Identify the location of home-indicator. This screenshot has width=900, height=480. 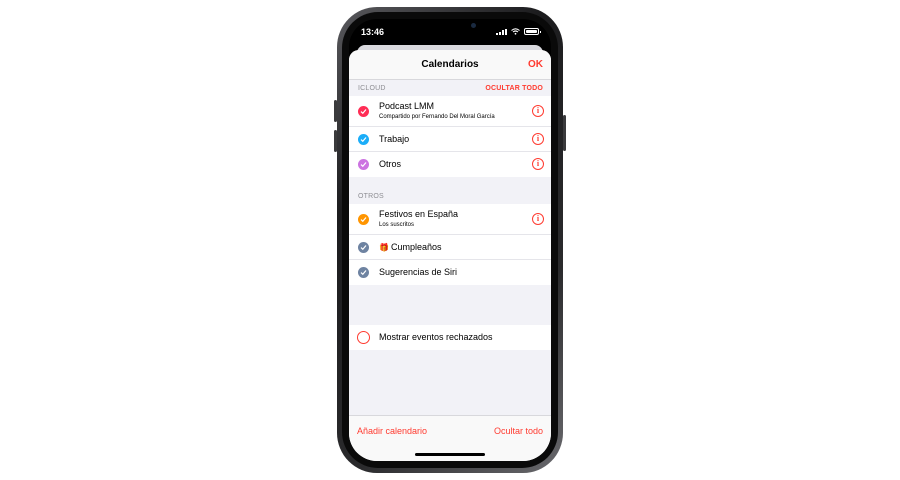
(450, 454).